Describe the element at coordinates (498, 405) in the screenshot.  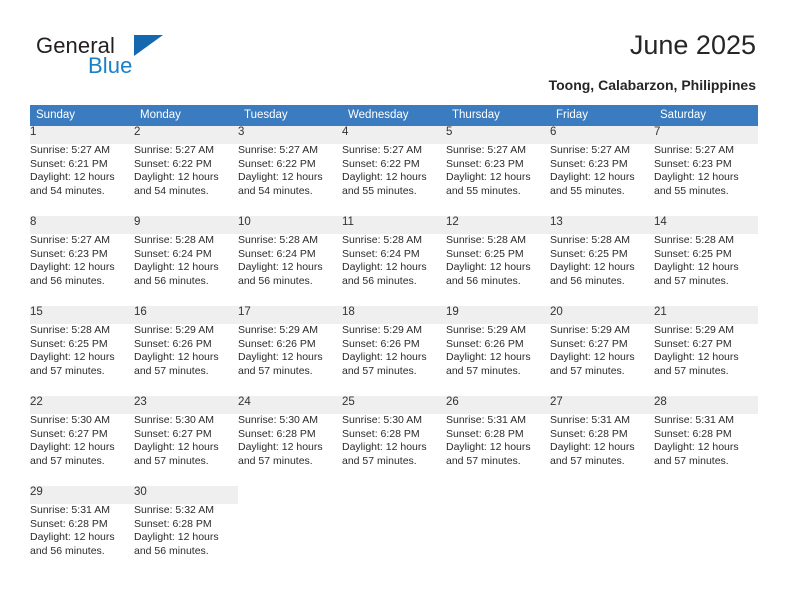
I see `day-number: 26` at that location.